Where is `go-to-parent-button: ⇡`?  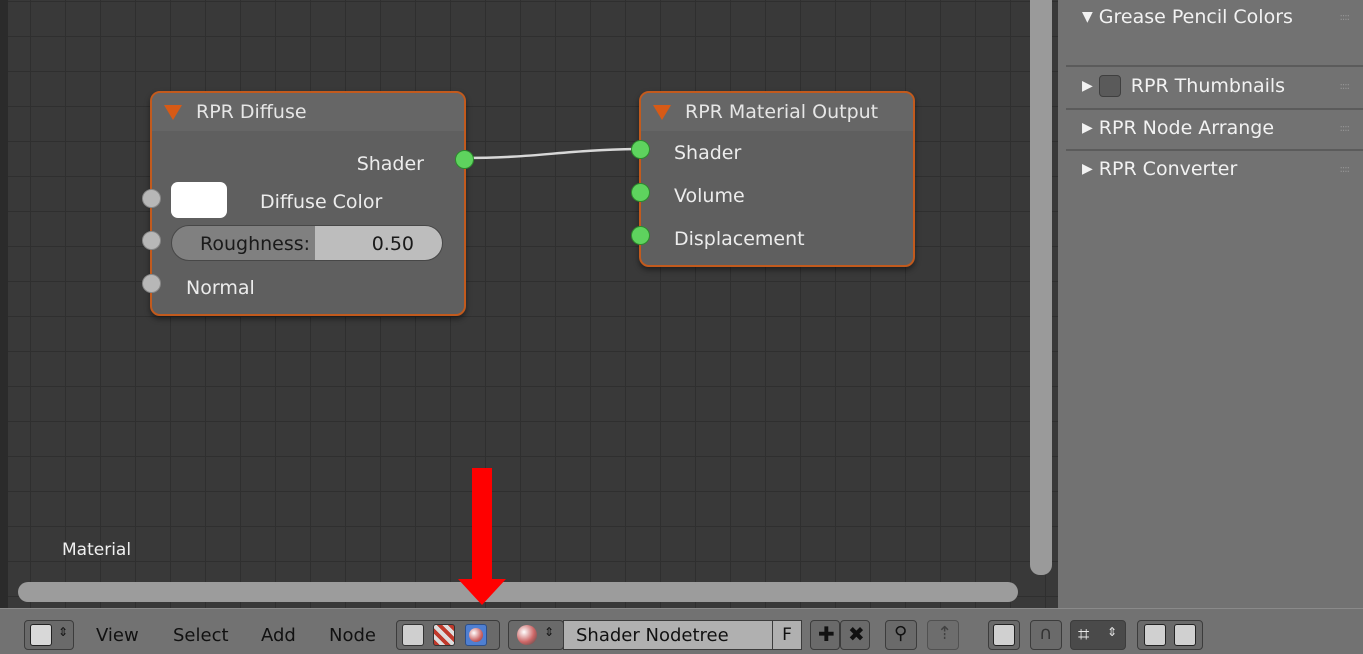 go-to-parent-button: ⇡ is located at coordinates (943, 635).